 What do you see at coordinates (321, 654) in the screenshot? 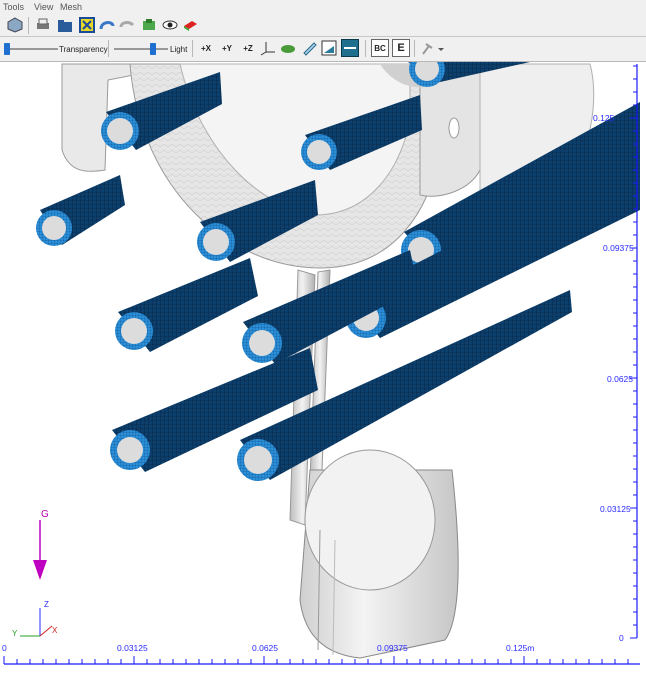
I see `x-axis: 0 0.03125 0.0625 0.09375 0.125m` at bounding box center [321, 654].